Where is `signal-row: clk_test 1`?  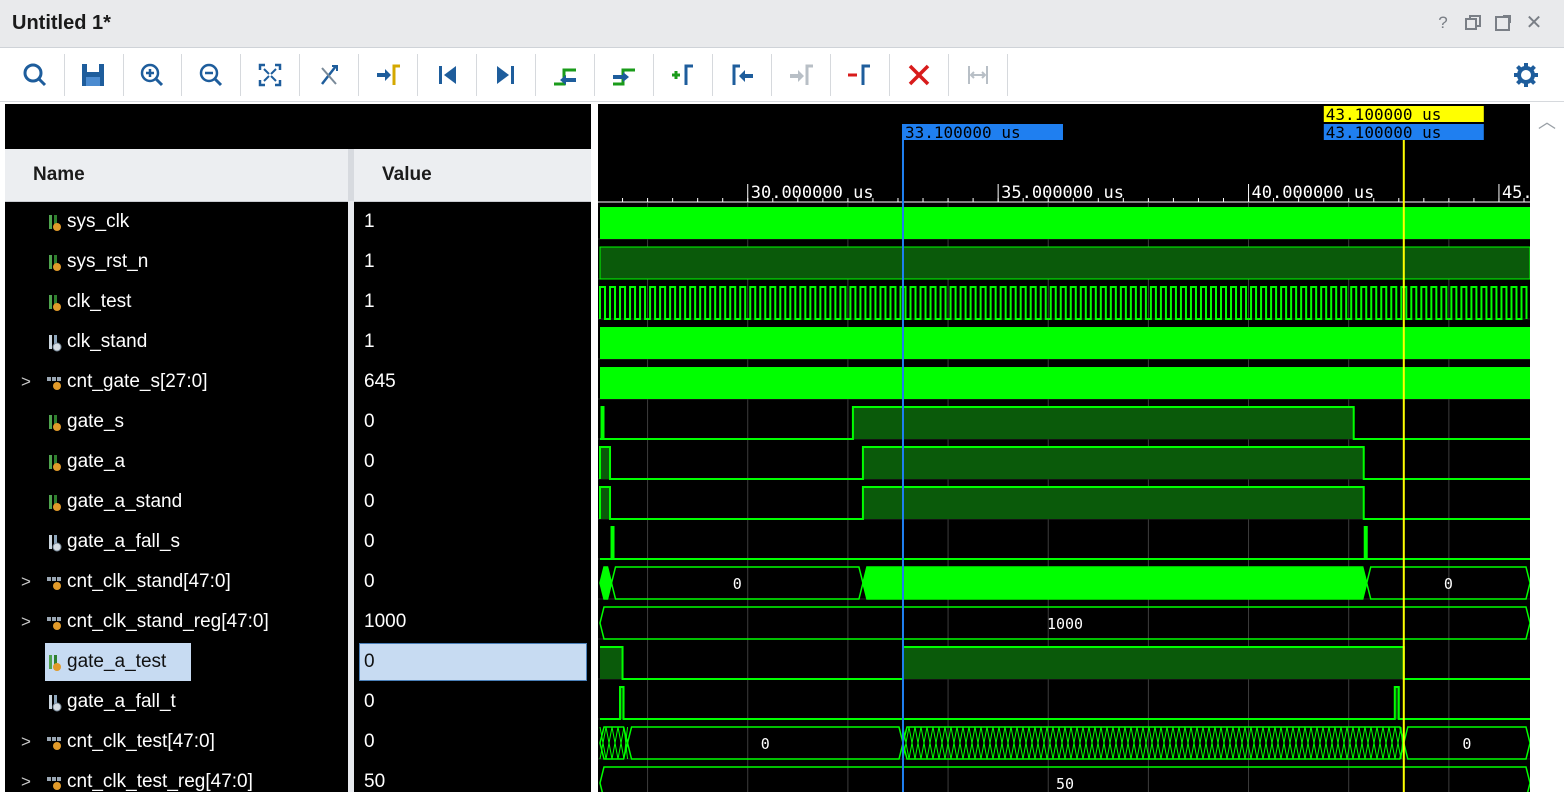 signal-row: clk_test 1 is located at coordinates (298, 303).